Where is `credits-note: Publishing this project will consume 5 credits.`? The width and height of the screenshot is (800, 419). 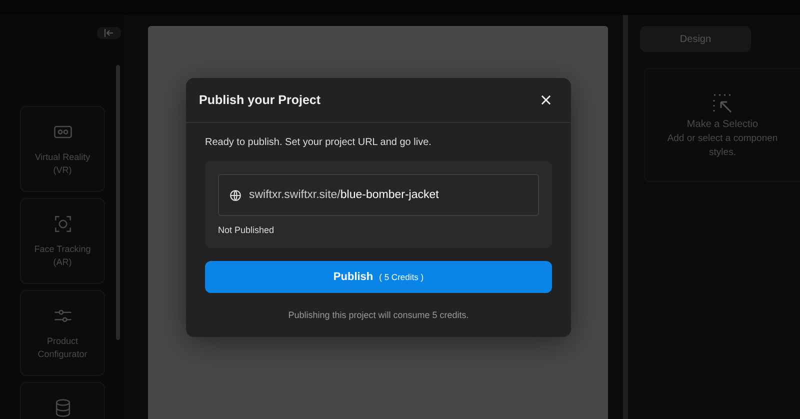
credits-note: Publishing this project will consume 5 credits. is located at coordinates (378, 315).